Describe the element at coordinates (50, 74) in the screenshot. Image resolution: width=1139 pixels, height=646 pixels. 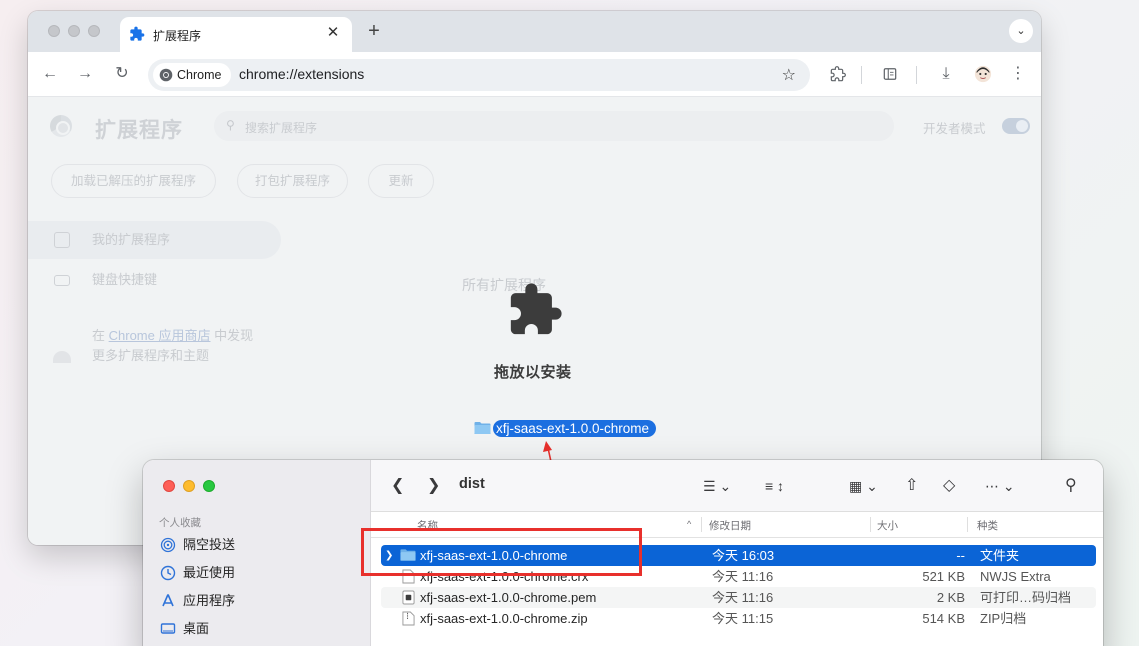
I see `back-arrow-icon: ←` at that location.